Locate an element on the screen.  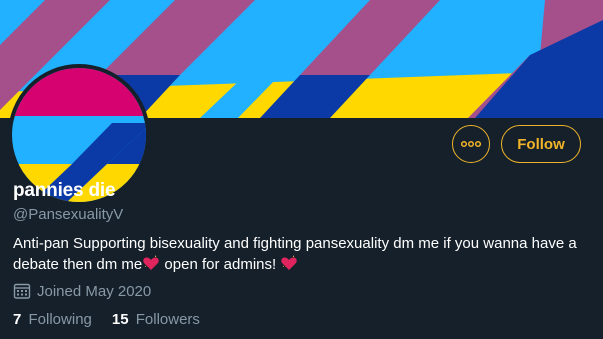
followers-count: 15 is located at coordinates (120, 319).